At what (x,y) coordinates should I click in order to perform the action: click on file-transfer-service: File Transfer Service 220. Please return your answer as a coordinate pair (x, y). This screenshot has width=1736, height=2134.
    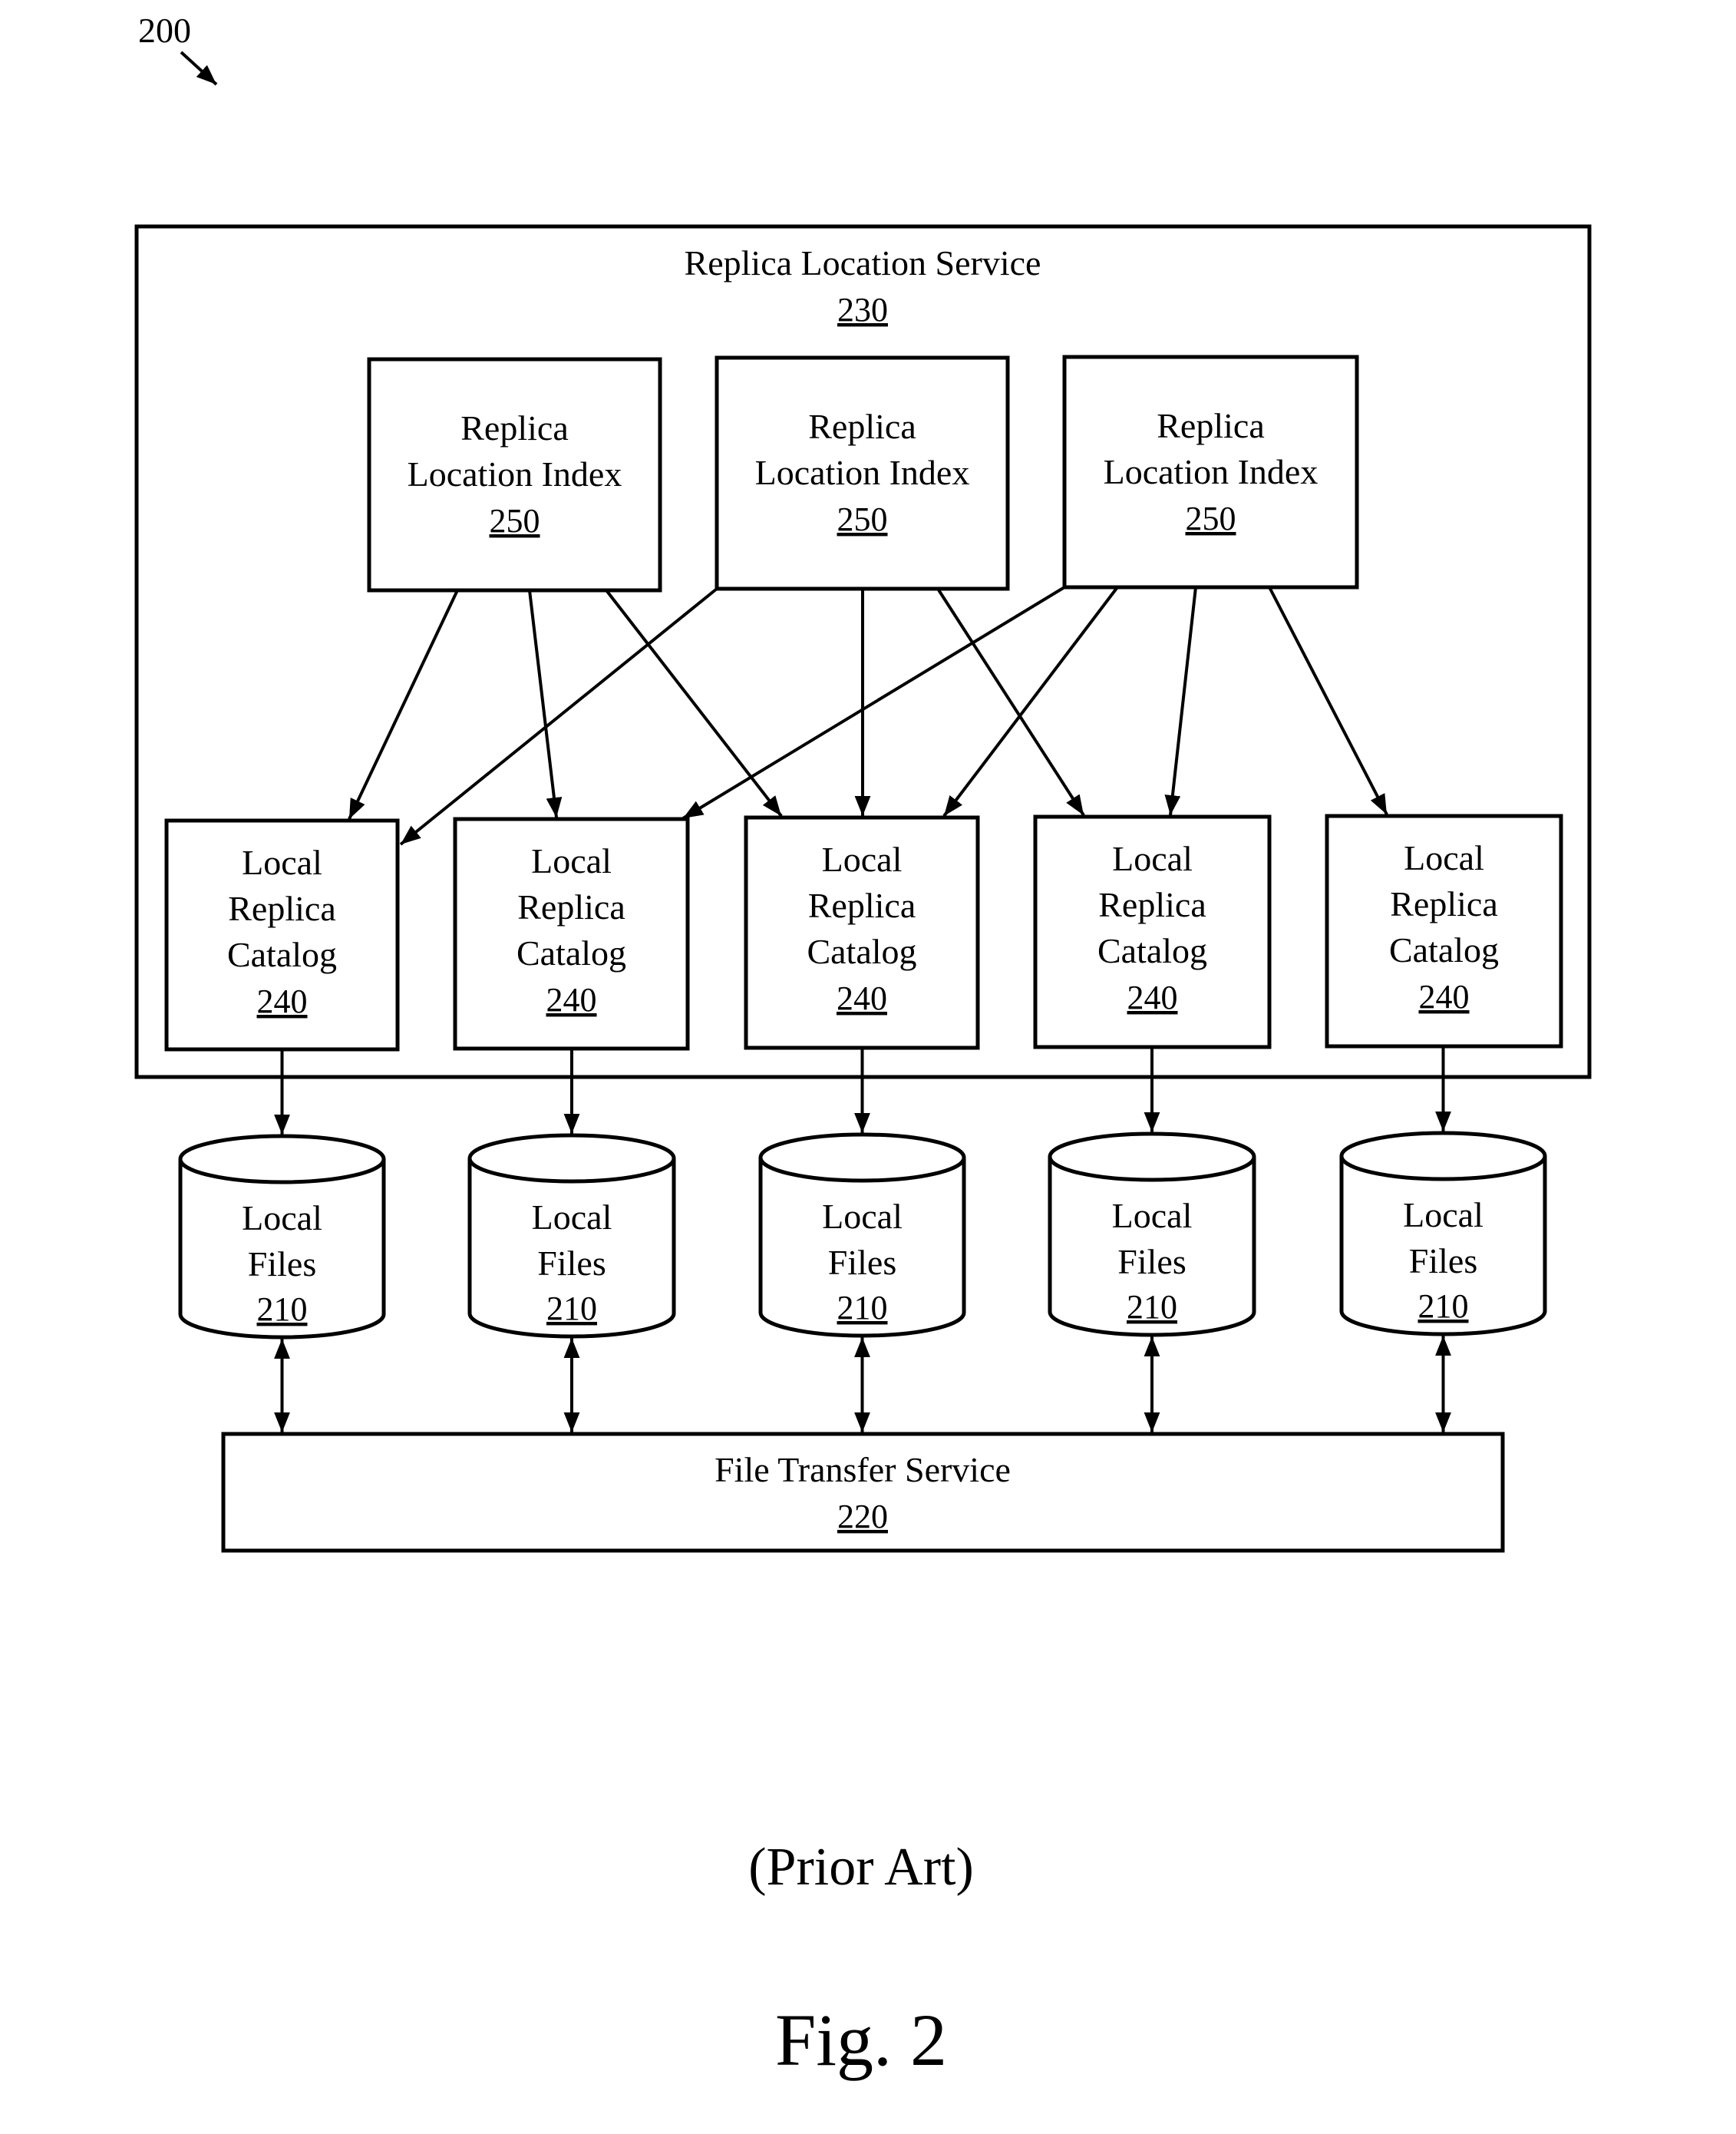
    Looking at the image, I should click on (863, 1492).